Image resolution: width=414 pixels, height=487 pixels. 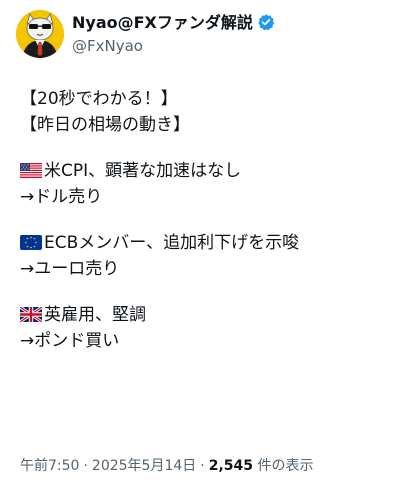 I want to click on author-display-name-text: Nyao@FXファンダ解説, so click(x=162, y=22).